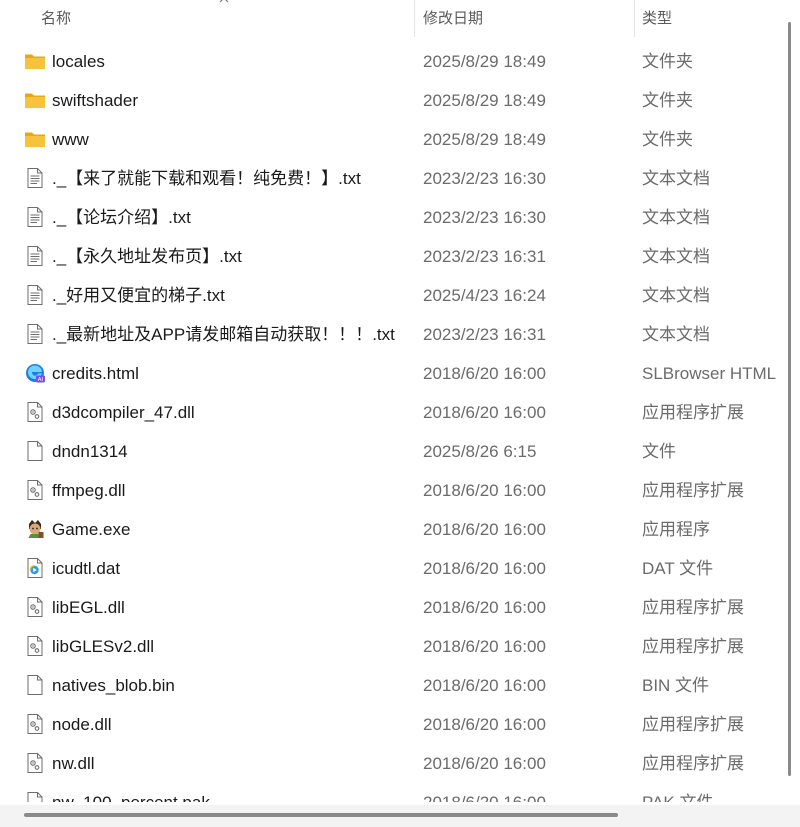 Image resolution: width=800 pixels, height=827 pixels. Describe the element at coordinates (389, 100) in the screenshot. I see `file-row: swiftshader 2025/8/29 18:49 文件夹` at that location.